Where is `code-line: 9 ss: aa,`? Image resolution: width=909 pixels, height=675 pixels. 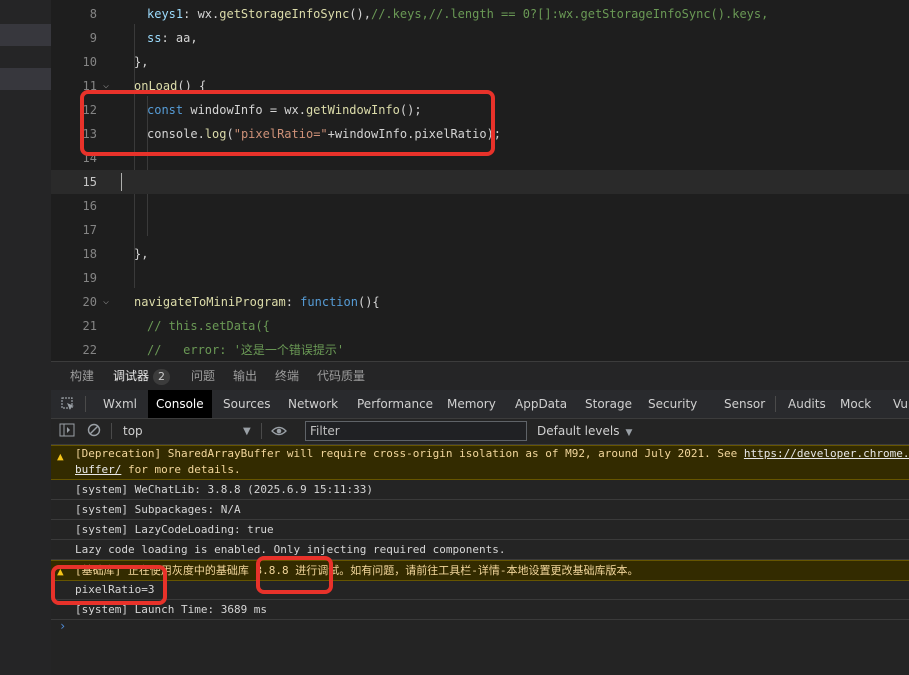 code-line: 9 ss: aa, is located at coordinates (480, 38).